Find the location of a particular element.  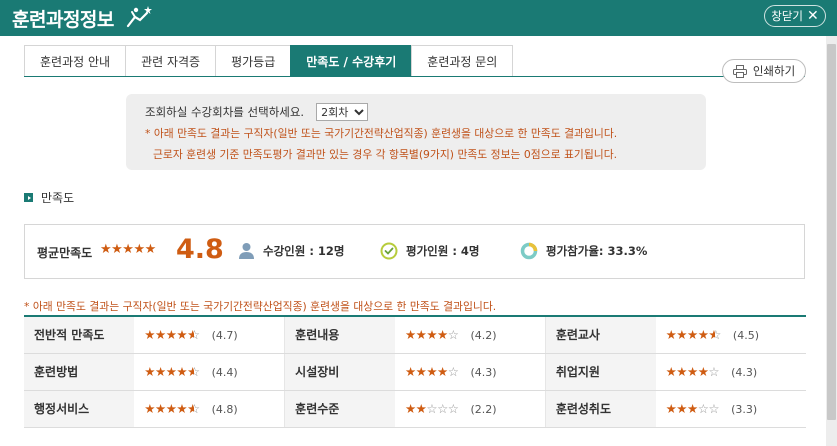

rating-score: (4.5) is located at coordinates (745, 336).